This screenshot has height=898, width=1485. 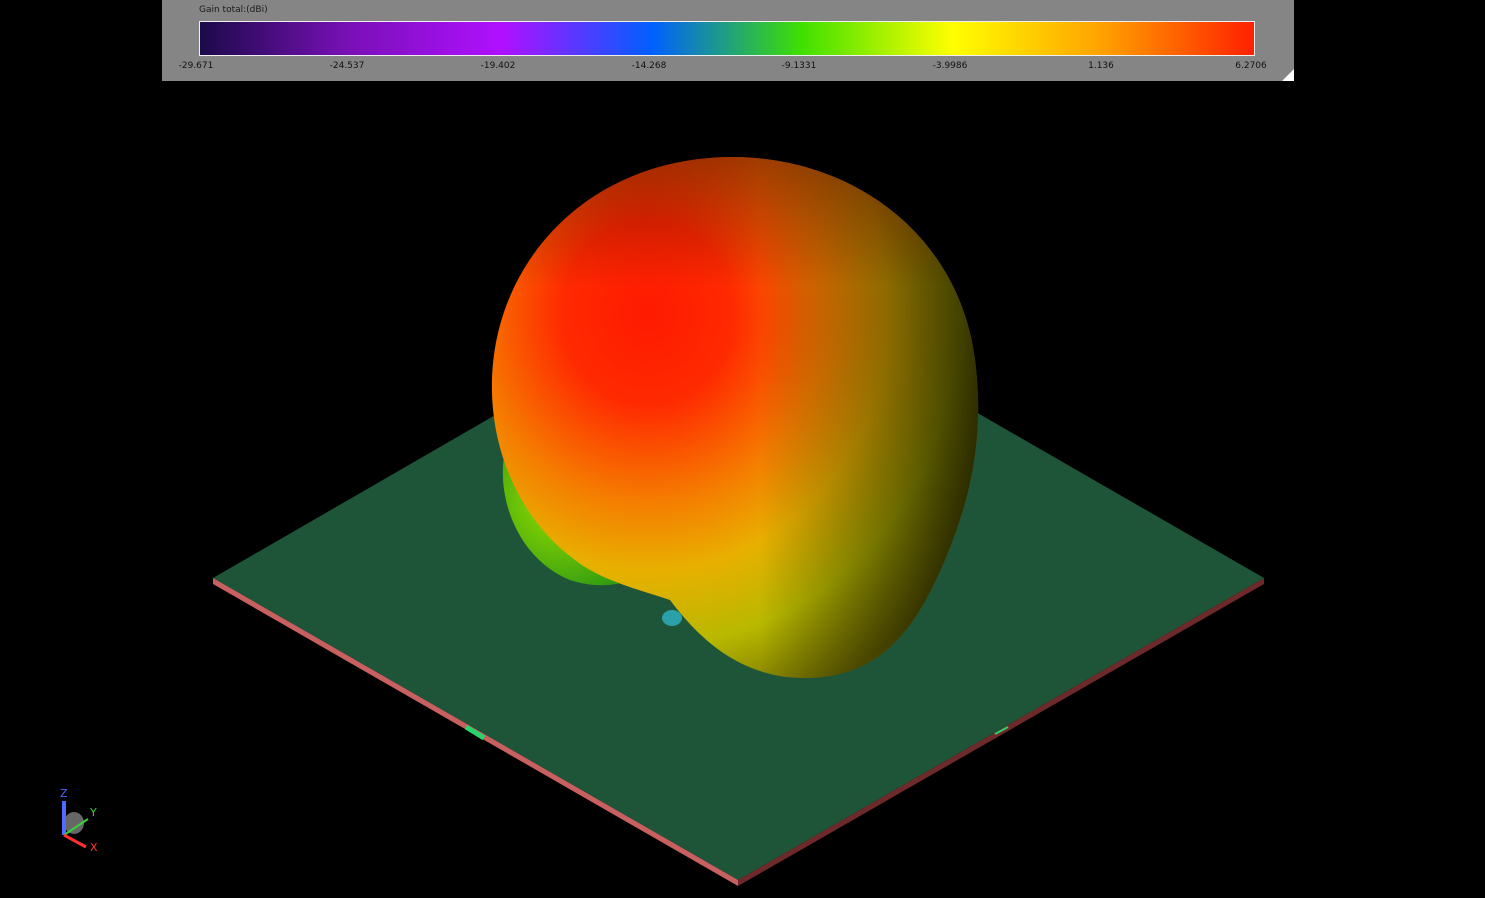 What do you see at coordinates (64, 793) in the screenshot?
I see `z-axis-label: Z` at bounding box center [64, 793].